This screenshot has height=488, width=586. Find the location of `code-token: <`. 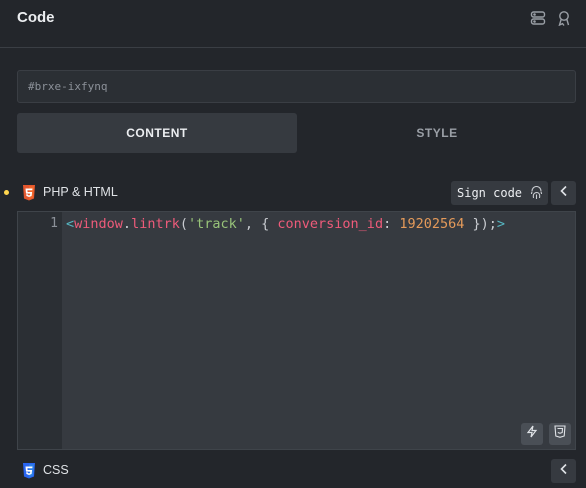

code-token: < is located at coordinates (70, 224).